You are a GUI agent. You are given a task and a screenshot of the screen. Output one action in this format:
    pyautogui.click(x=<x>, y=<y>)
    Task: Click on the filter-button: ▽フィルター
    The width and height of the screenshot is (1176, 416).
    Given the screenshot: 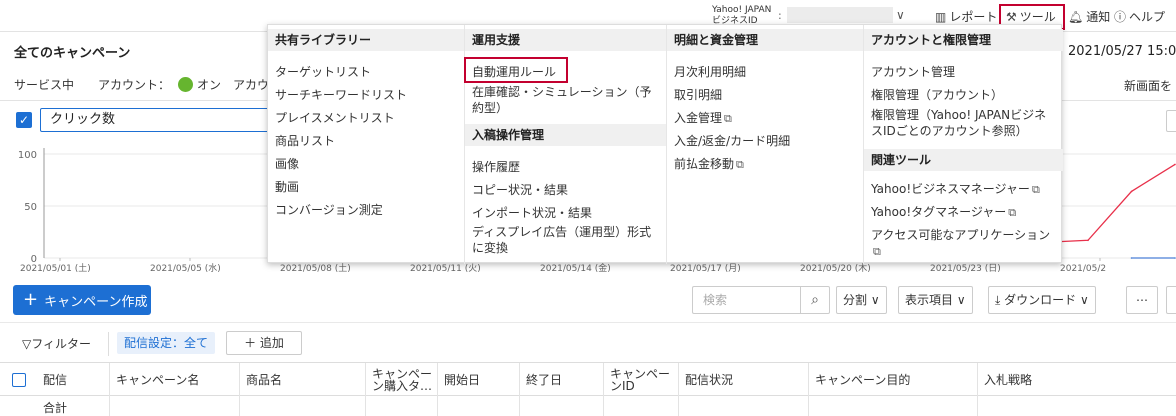 What is the action you would take?
    pyautogui.click(x=56, y=343)
    